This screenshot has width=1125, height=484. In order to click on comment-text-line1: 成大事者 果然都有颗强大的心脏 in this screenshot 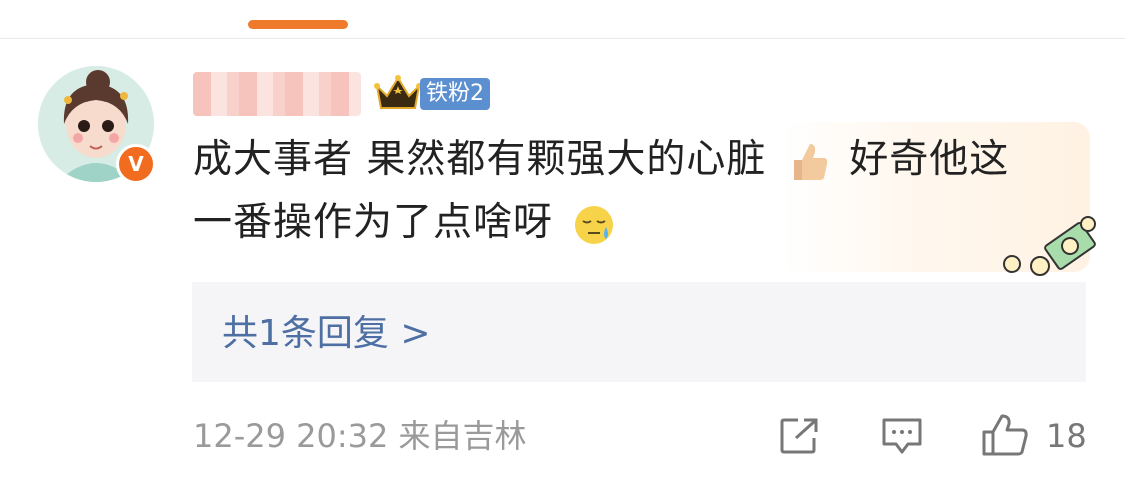, I will do `click(480, 159)`.